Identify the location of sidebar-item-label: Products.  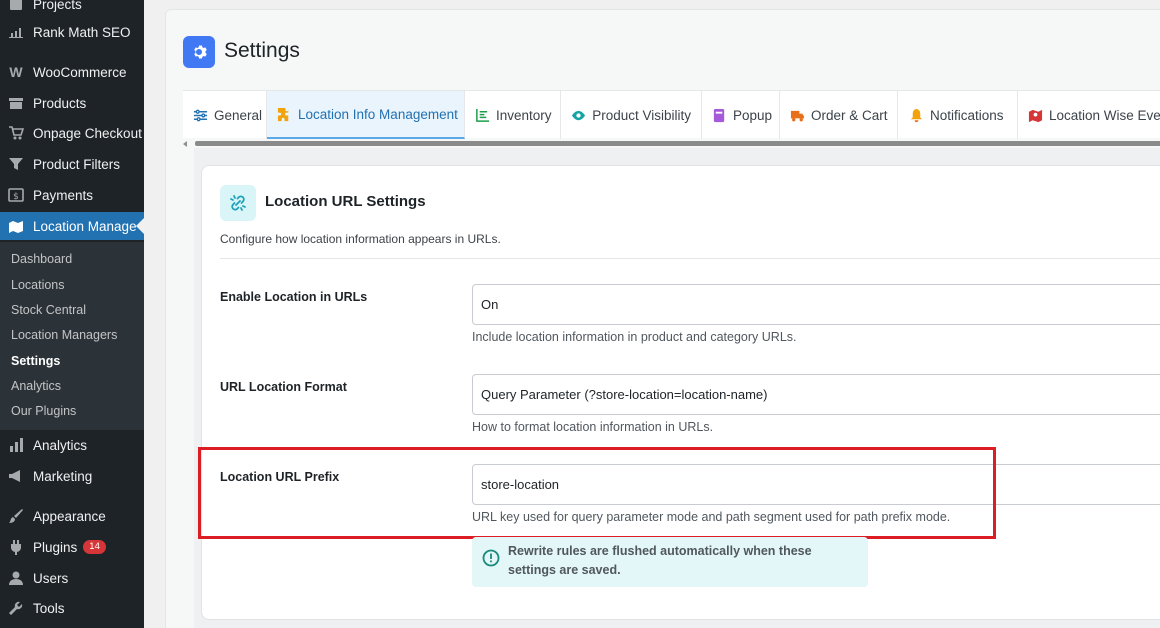
(60, 103).